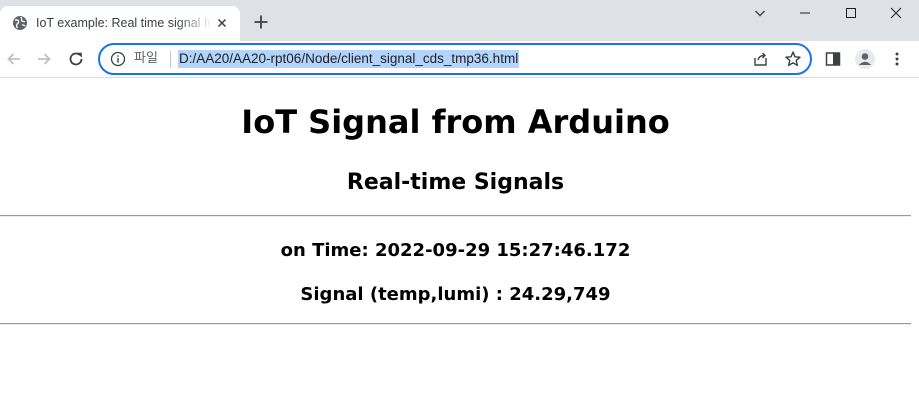 The width and height of the screenshot is (919, 401). Describe the element at coordinates (455, 250) in the screenshot. I see `time-readout: on Time: 2022-09-29 15:27:46.172` at that location.